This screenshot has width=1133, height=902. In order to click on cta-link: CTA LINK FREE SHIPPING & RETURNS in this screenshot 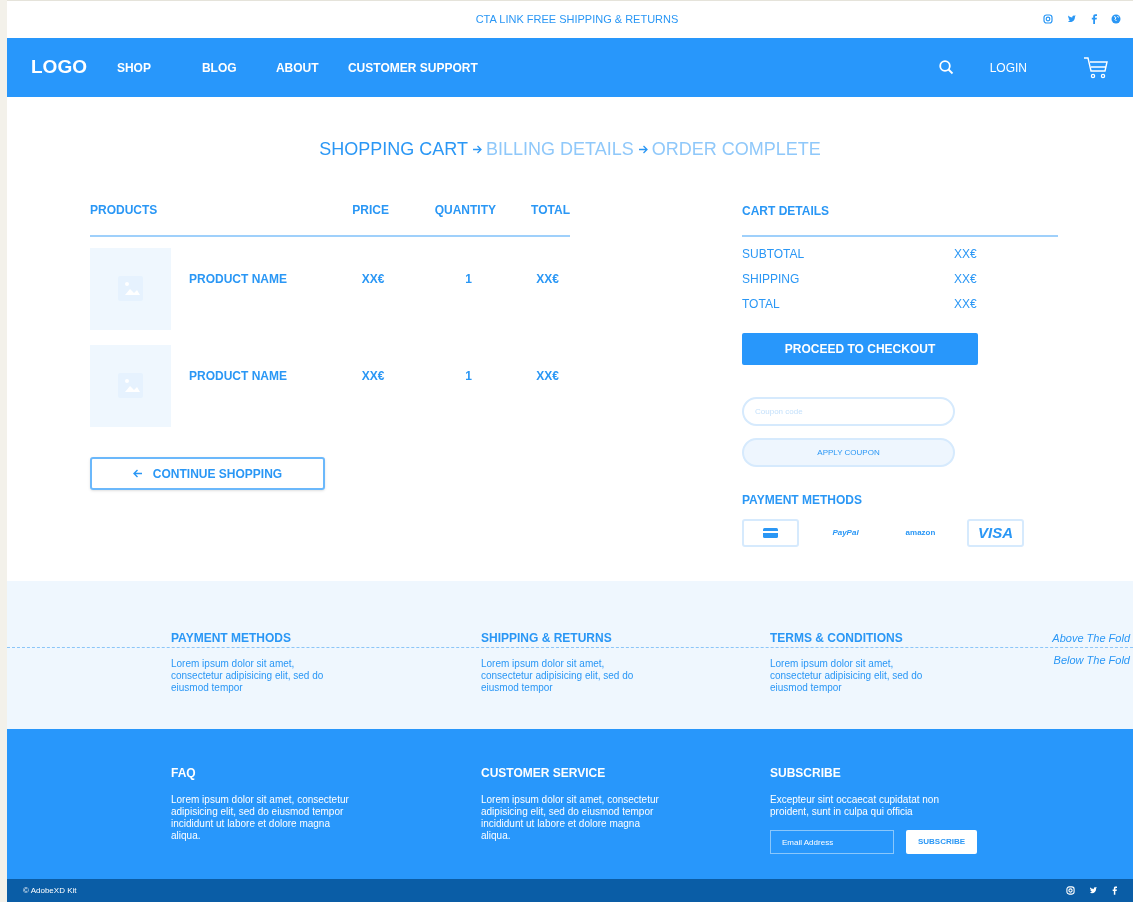, I will do `click(570, 19)`.